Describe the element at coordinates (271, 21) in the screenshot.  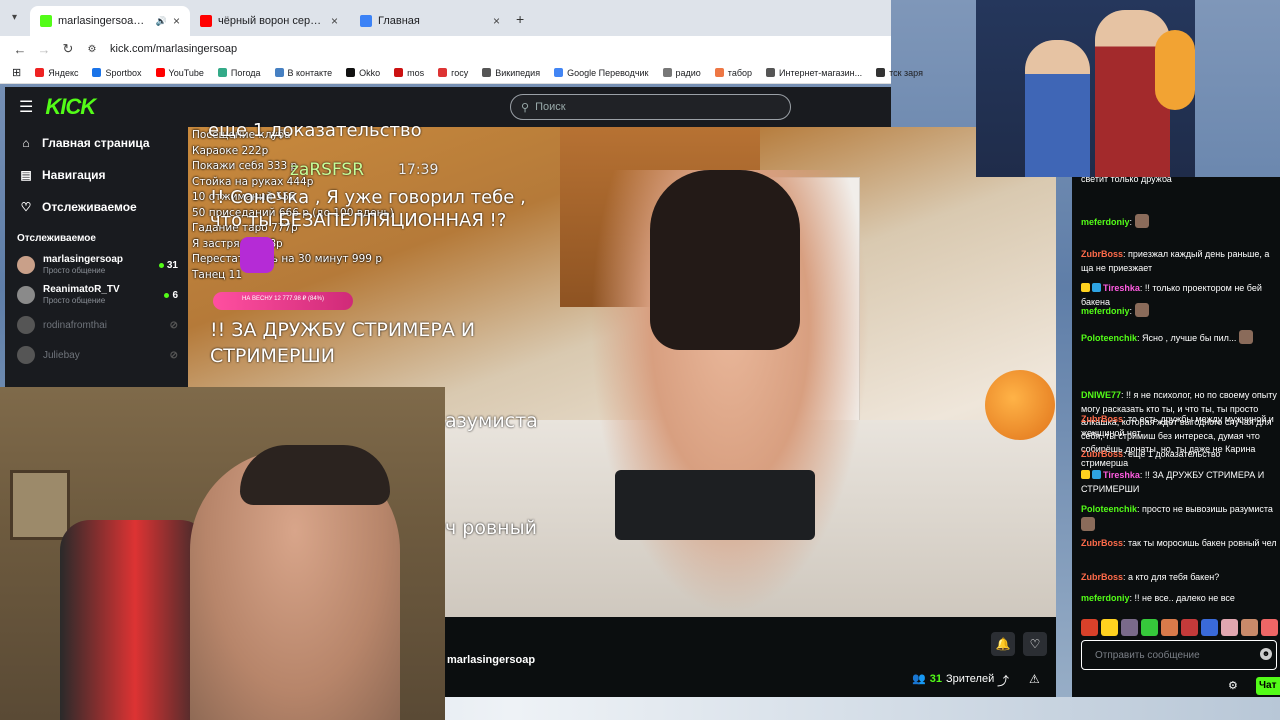
I see `tab-title: чёрный ворон сериал - YouTu` at that location.